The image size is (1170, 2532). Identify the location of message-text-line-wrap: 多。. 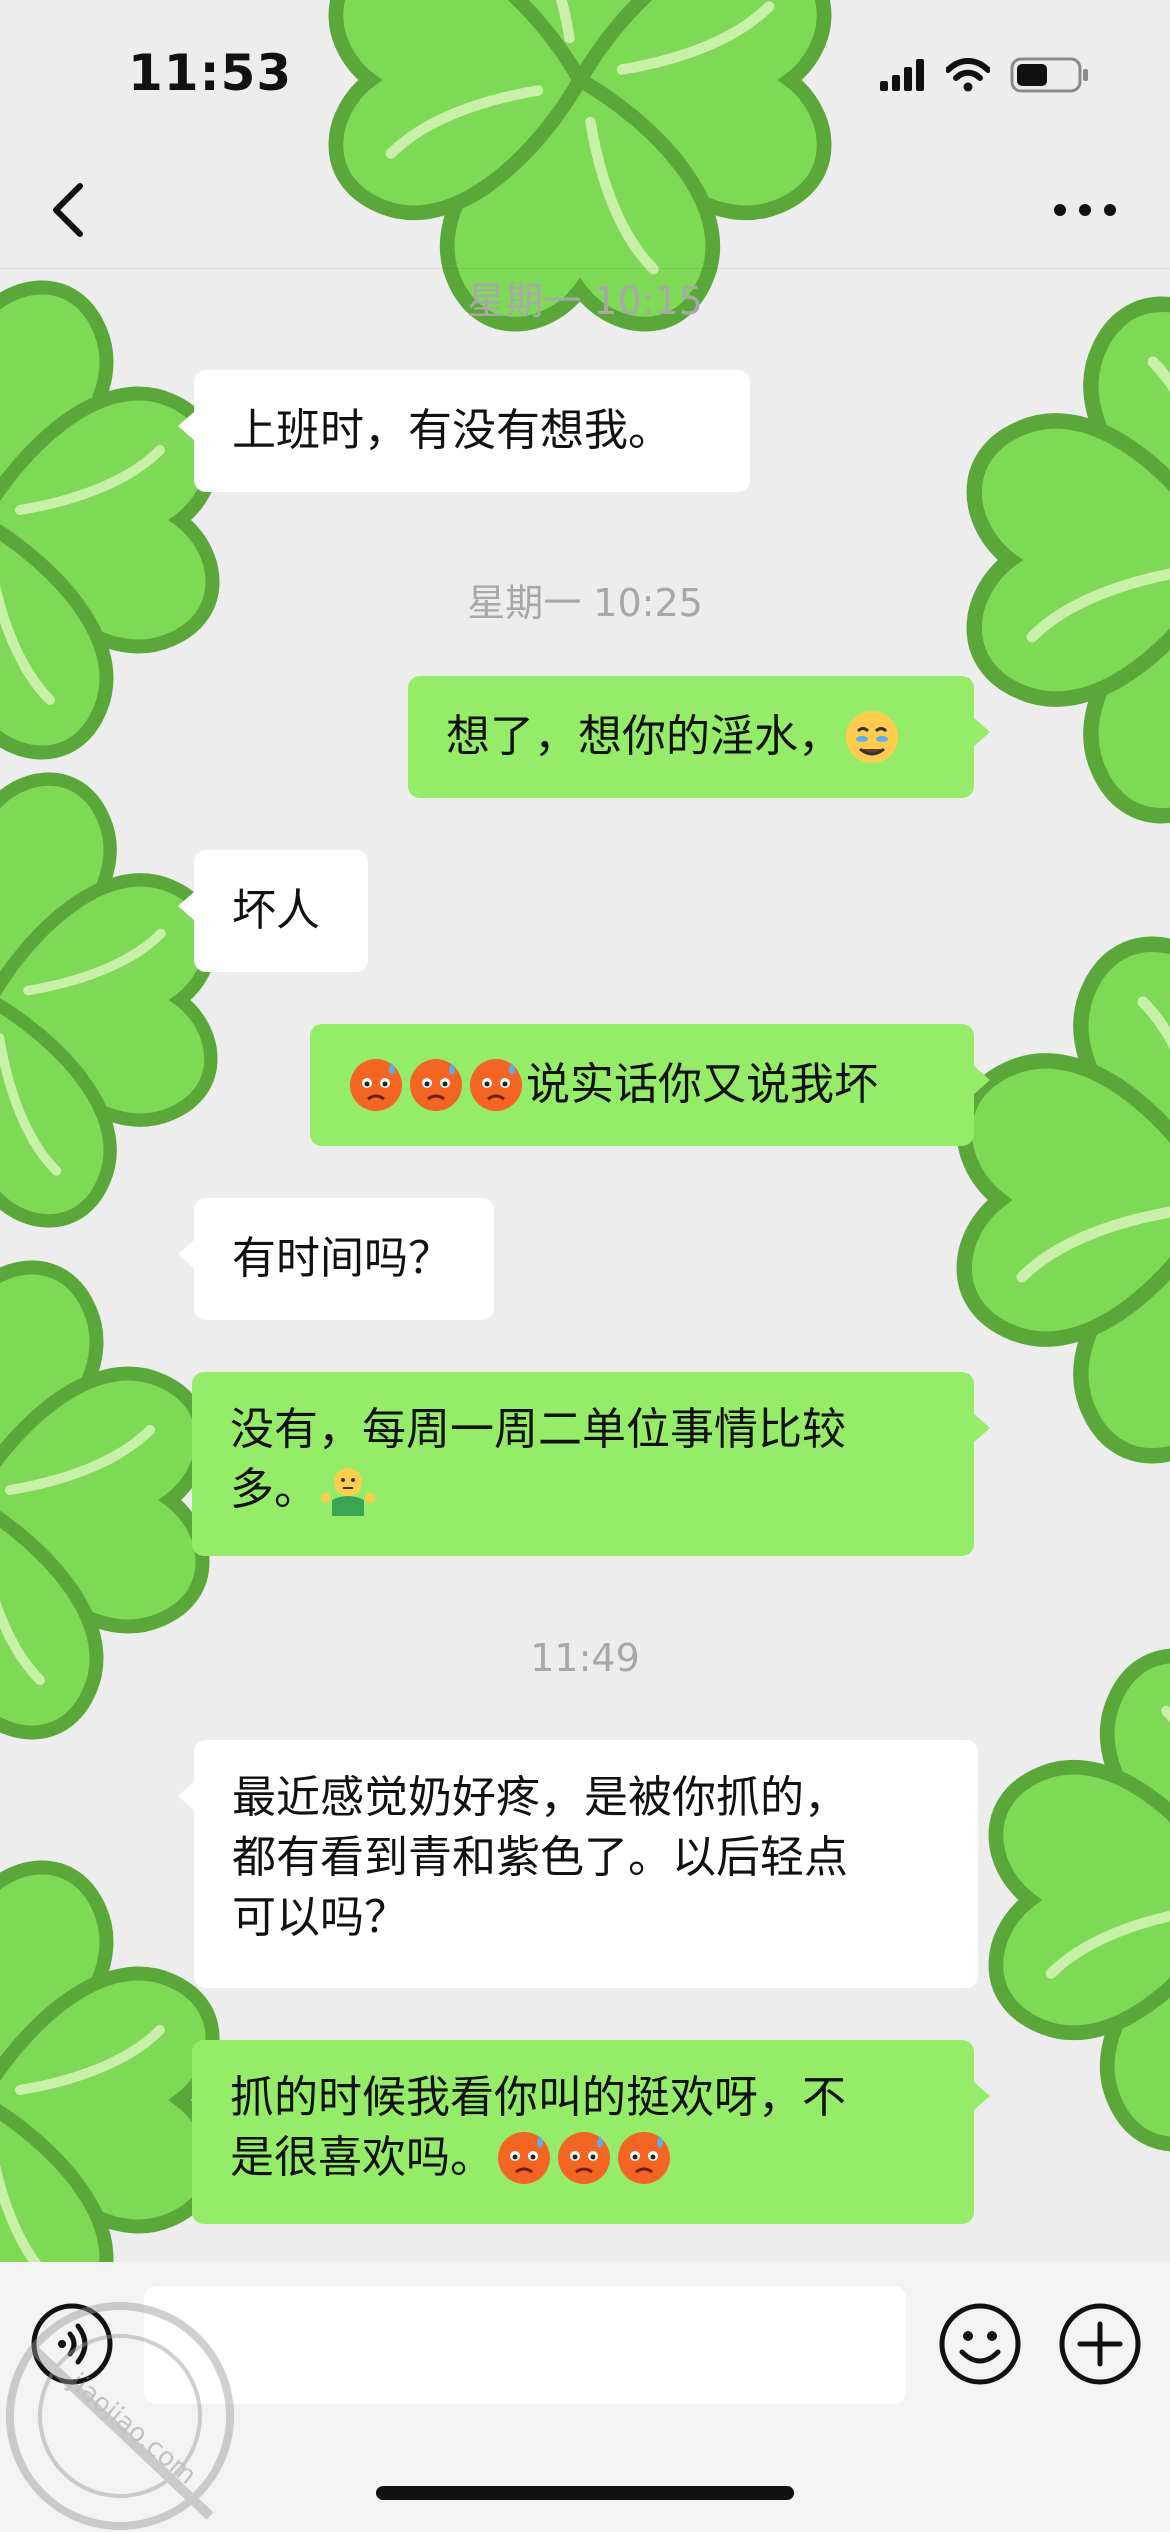
(304, 1490).